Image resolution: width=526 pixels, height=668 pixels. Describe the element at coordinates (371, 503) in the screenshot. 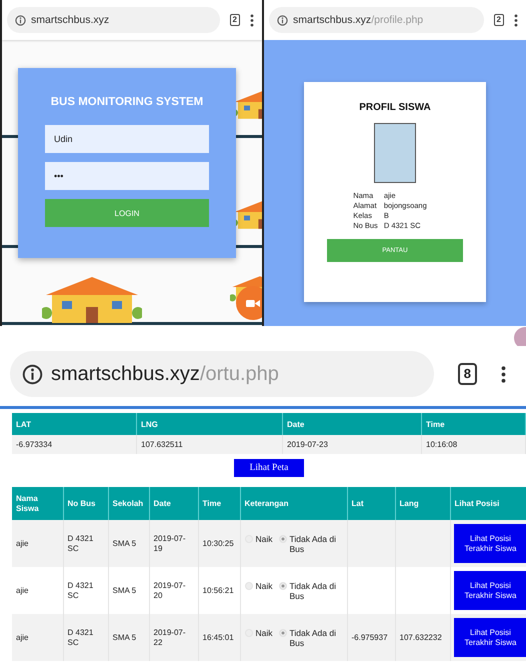

I see `column-header: Lat` at that location.